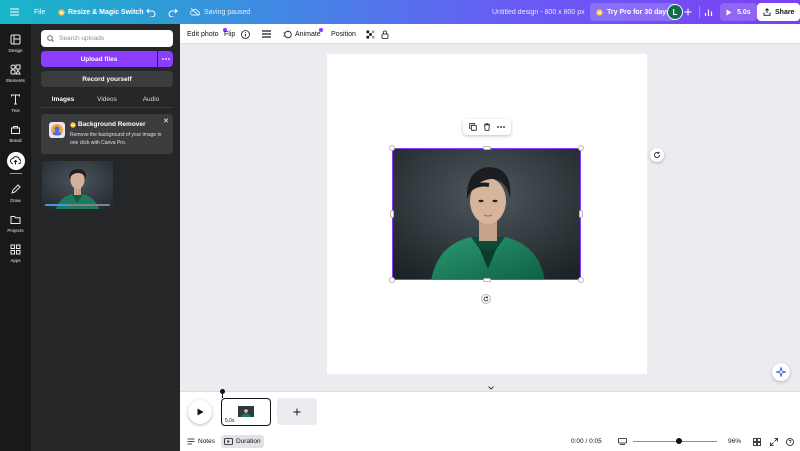 This screenshot has height=451, width=800. I want to click on more-options-icon, so click(501, 127).